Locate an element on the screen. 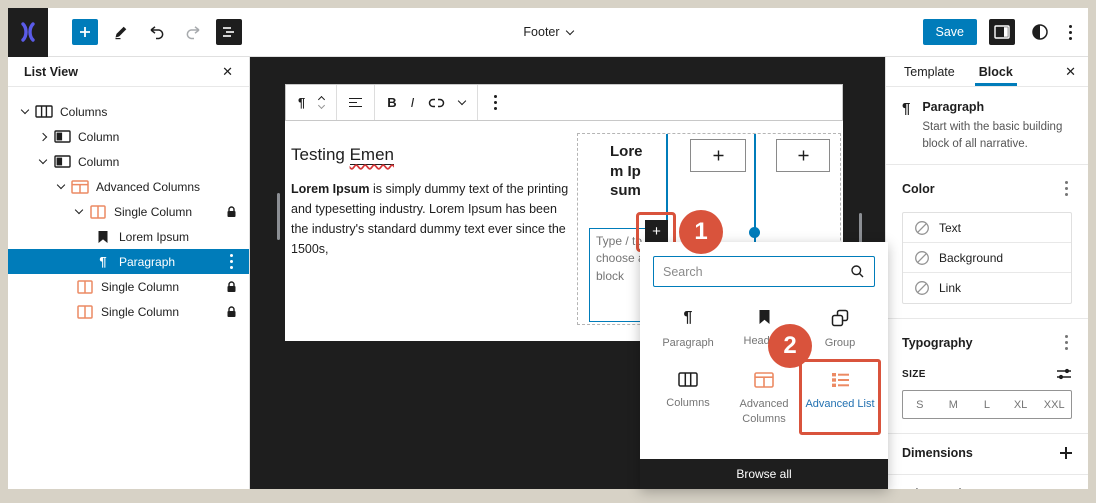 The image size is (1096, 503). alignment-group is located at coordinates (356, 102).